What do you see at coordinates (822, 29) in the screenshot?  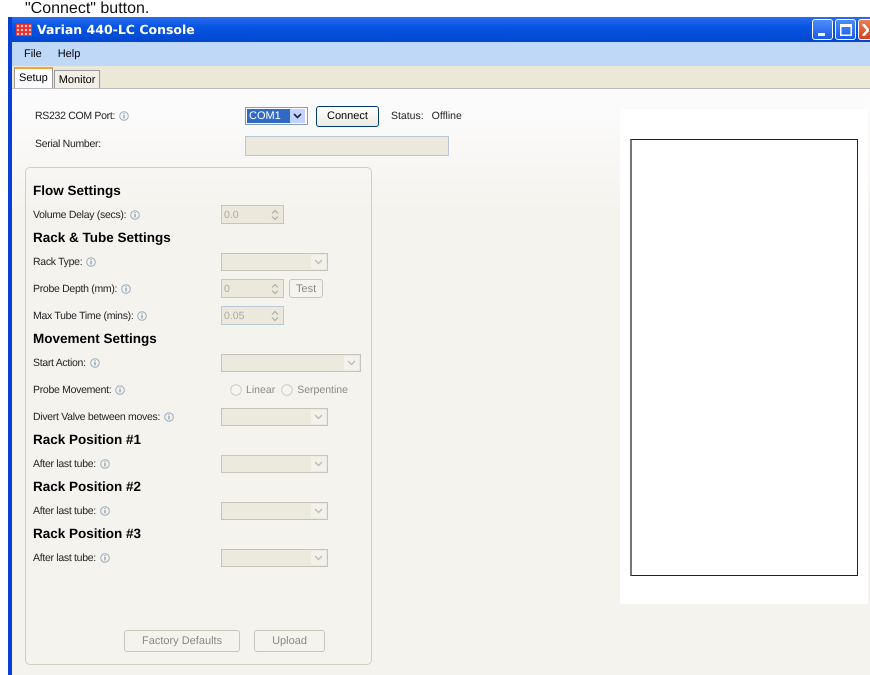 I see `minimize-button` at bounding box center [822, 29].